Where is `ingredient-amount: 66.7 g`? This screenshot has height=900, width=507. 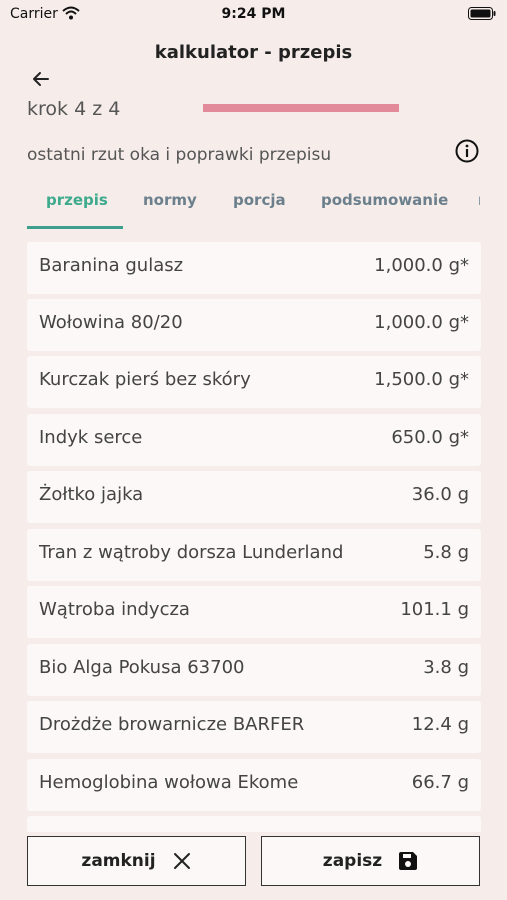
ingredient-amount: 66.7 g is located at coordinates (440, 782).